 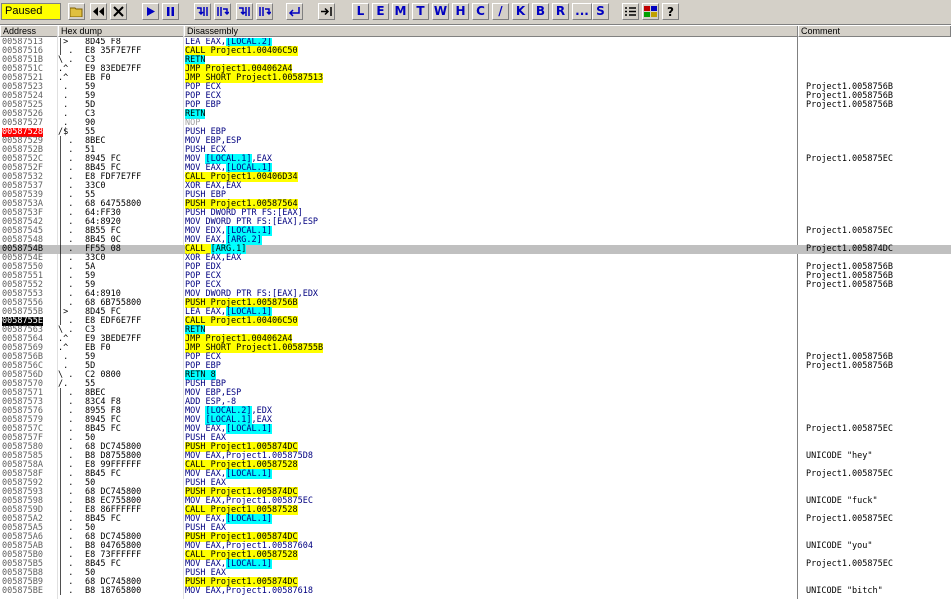 I want to click on trace-over-button, so click(x=264, y=11).